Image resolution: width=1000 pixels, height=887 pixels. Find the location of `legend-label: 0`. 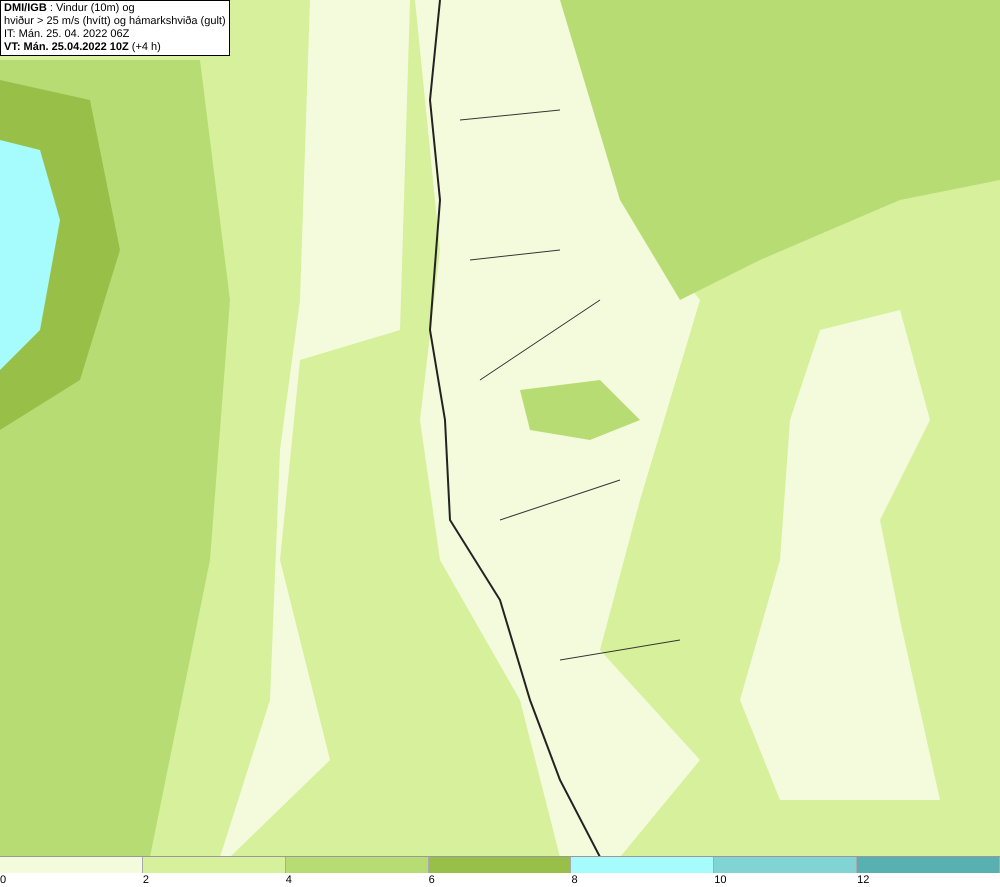

legend-label: 0 is located at coordinates (3, 880).